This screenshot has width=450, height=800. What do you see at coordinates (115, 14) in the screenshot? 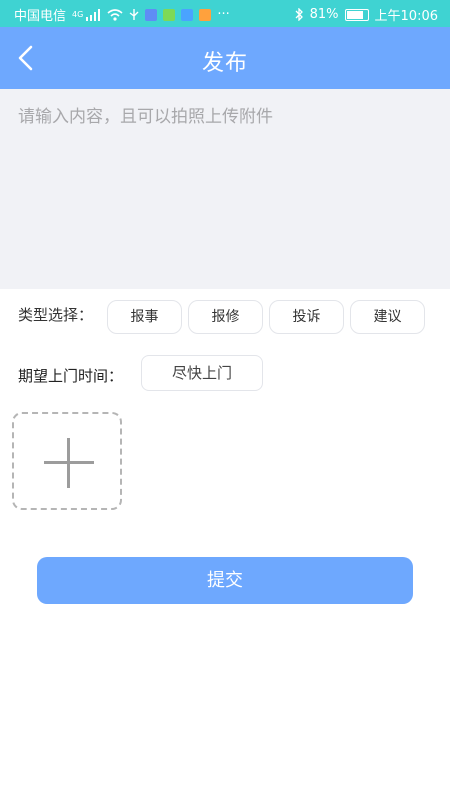
I see `wifi-icon` at bounding box center [115, 14].